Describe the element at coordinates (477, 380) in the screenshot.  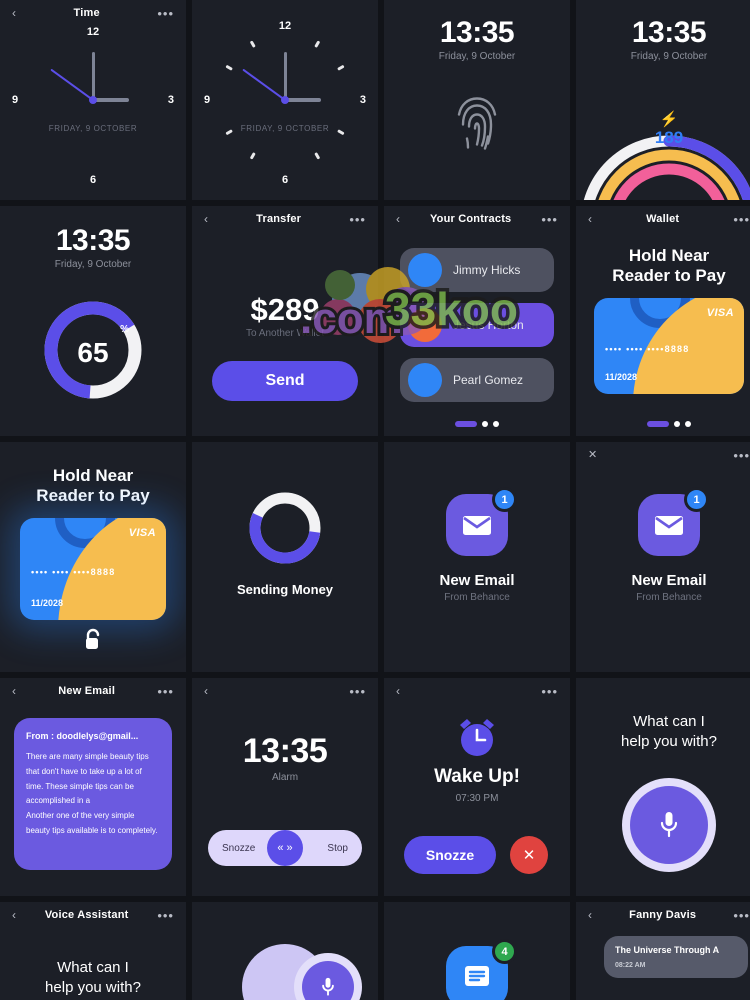
I see `list-item: Pearl Gomez` at that location.